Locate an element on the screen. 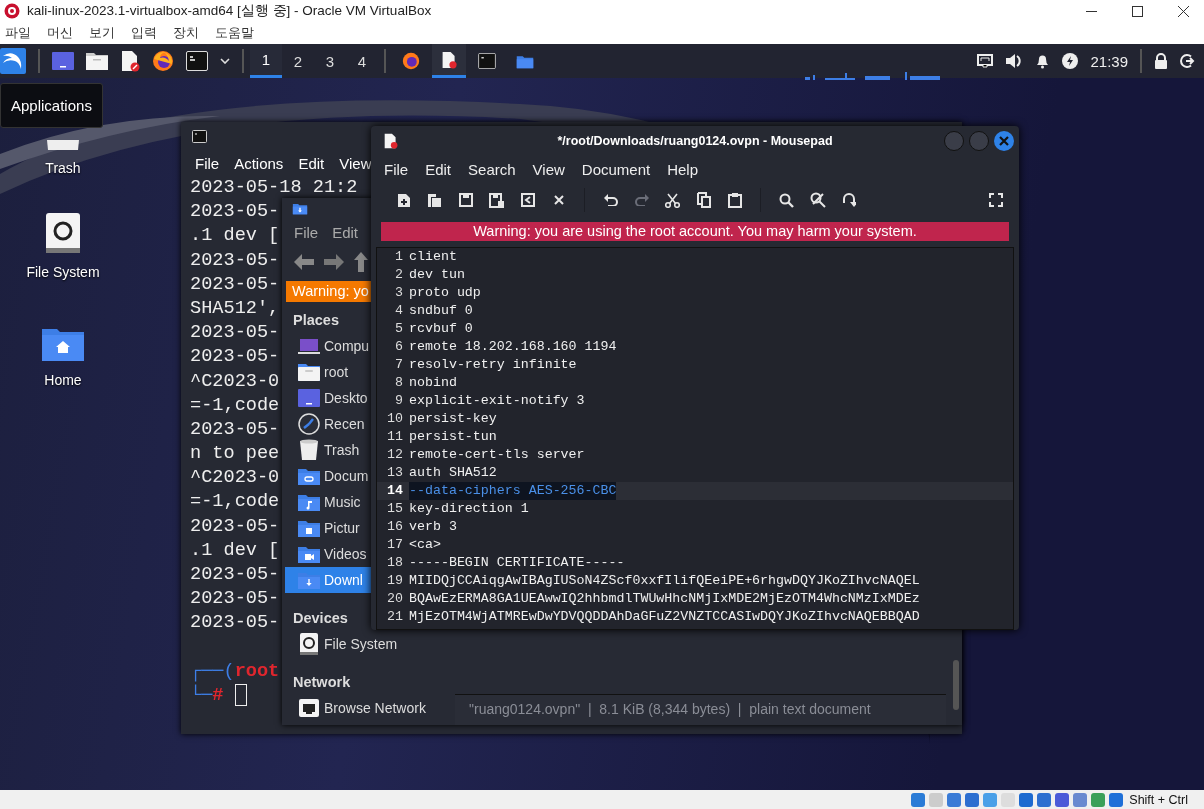  code-line: proto udp is located at coordinates (445, 293).